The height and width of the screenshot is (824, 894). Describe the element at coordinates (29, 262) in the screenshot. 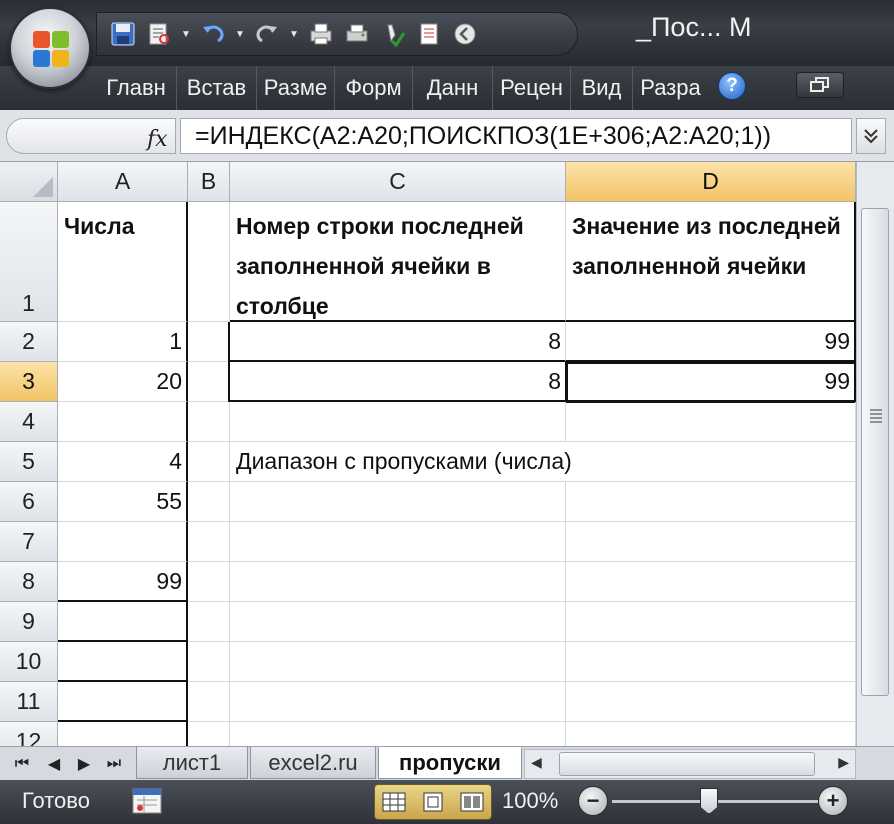

I see `row-header-1: 1` at that location.